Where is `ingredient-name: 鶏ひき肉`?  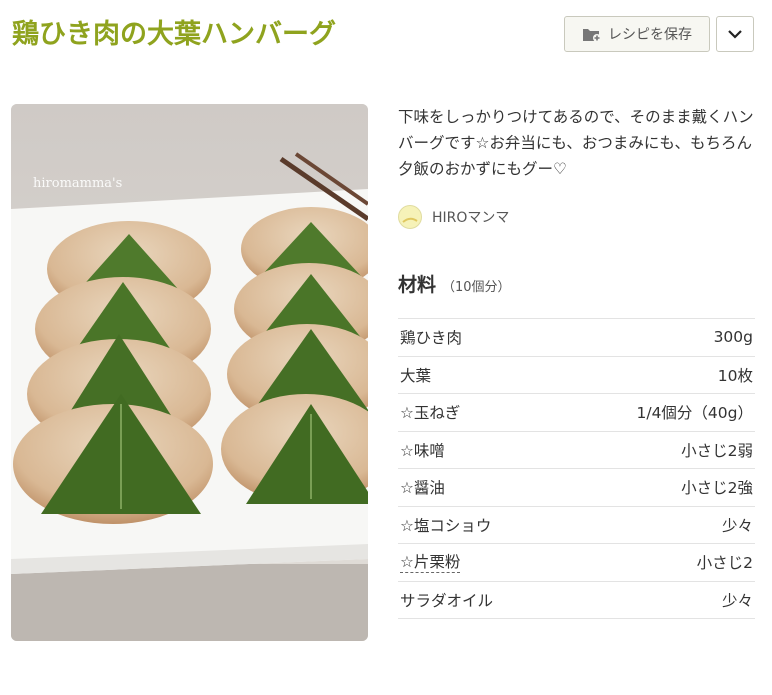 ingredient-name: 鶏ひき肉 is located at coordinates (431, 338).